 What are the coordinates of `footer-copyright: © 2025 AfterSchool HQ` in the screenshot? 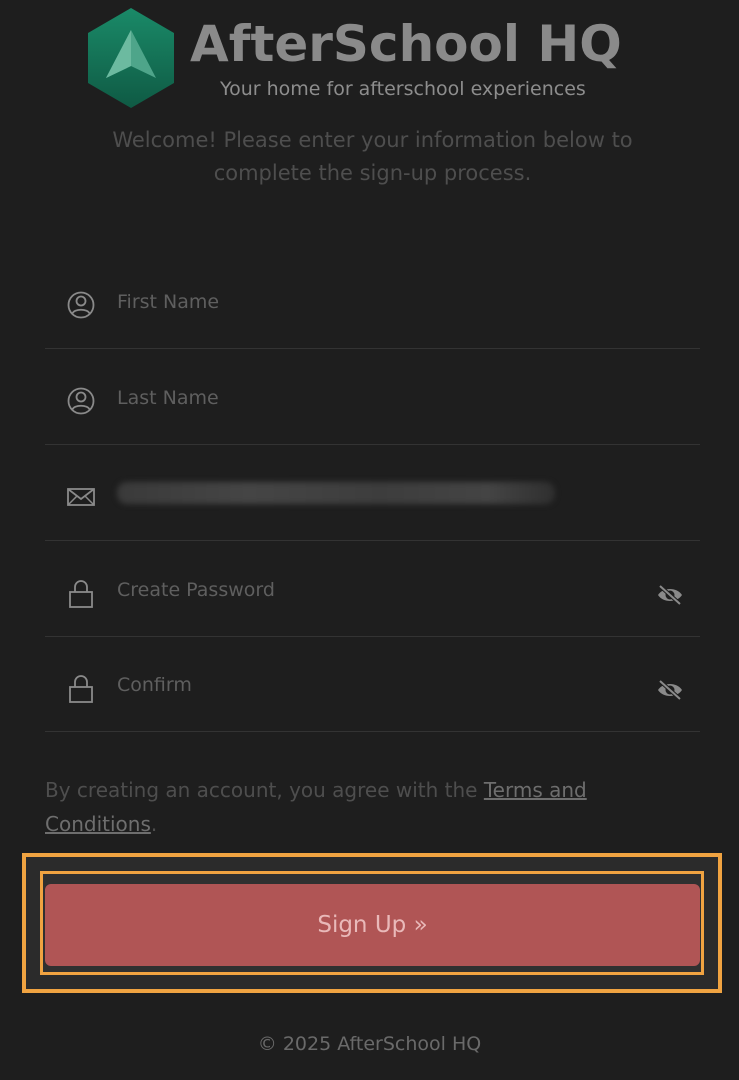 It's located at (369, 1044).